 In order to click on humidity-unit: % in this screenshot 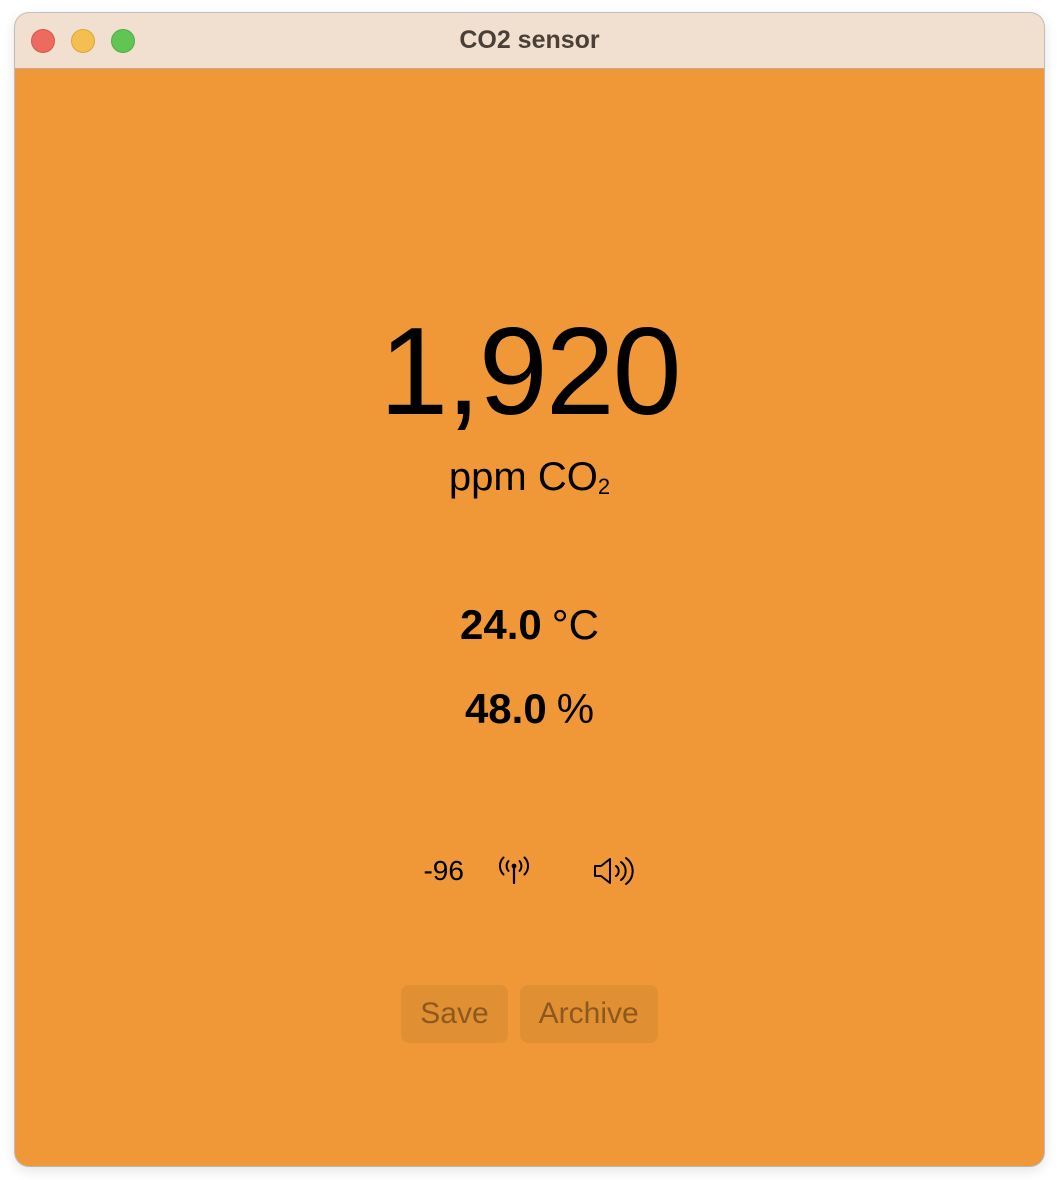, I will do `click(575, 708)`.